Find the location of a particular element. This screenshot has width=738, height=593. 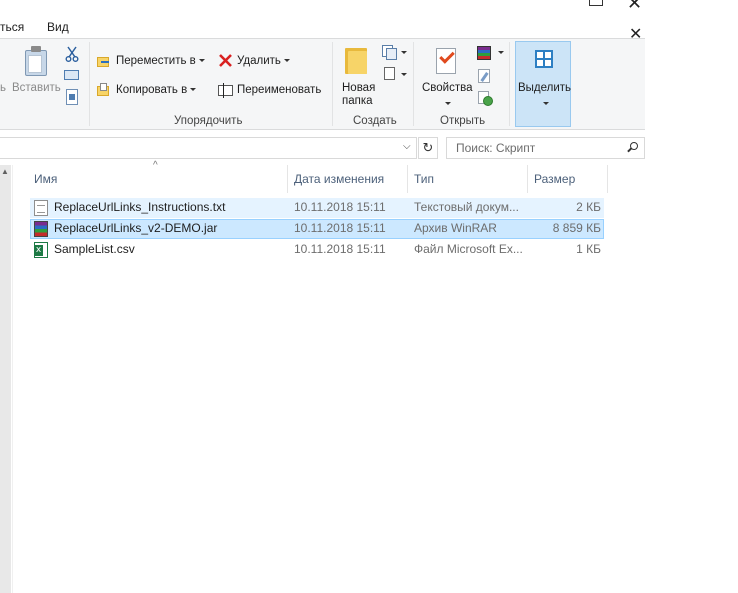

file-name: ReplaceUrlLinks_Instructions.txt is located at coordinates (140, 207).